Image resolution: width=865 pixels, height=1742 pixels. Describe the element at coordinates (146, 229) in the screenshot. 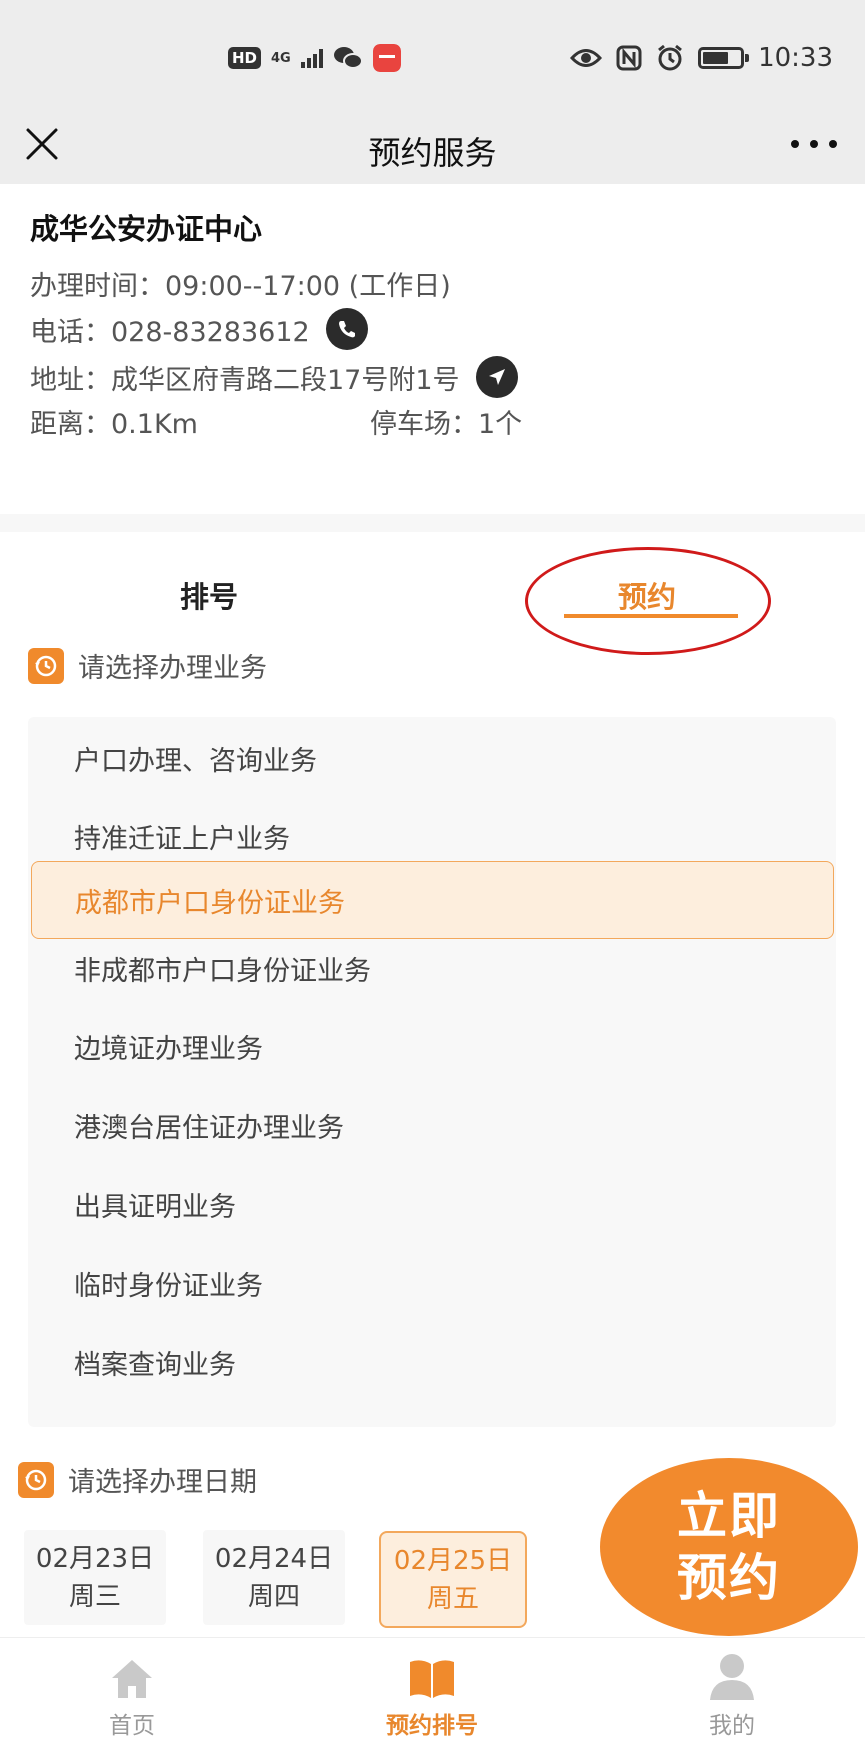

I see `office-name: 成华公安办证中心` at that location.